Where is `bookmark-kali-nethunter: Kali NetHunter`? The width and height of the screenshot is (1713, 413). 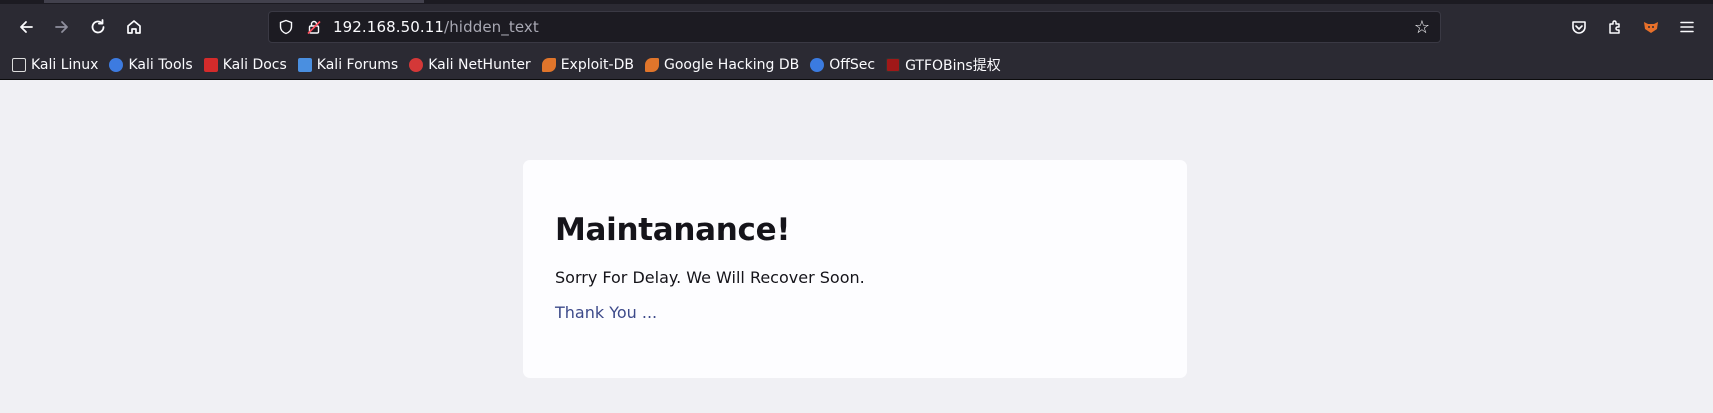 bookmark-kali-nethunter: Kali NetHunter is located at coordinates (470, 64).